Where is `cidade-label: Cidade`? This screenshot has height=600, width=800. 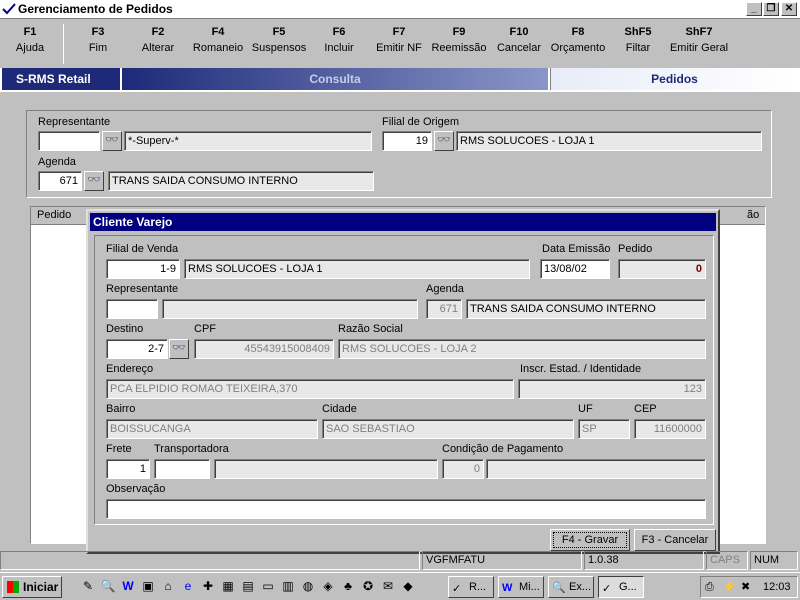
cidade-label: Cidade is located at coordinates (339, 409).